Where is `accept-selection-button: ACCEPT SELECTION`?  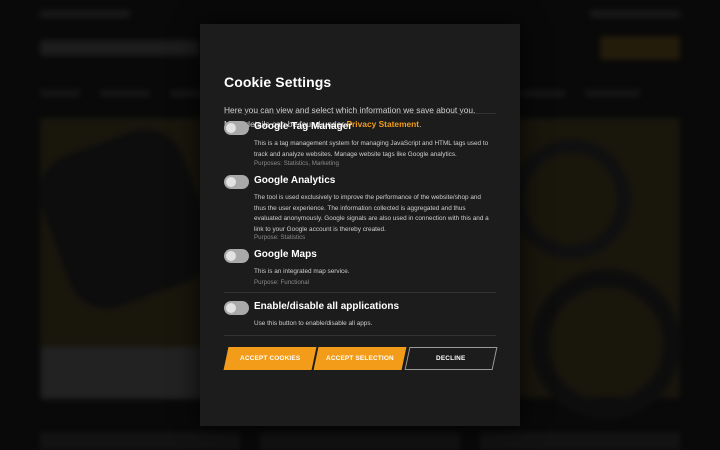
accept-selection-button: ACCEPT SELECTION is located at coordinates (360, 358).